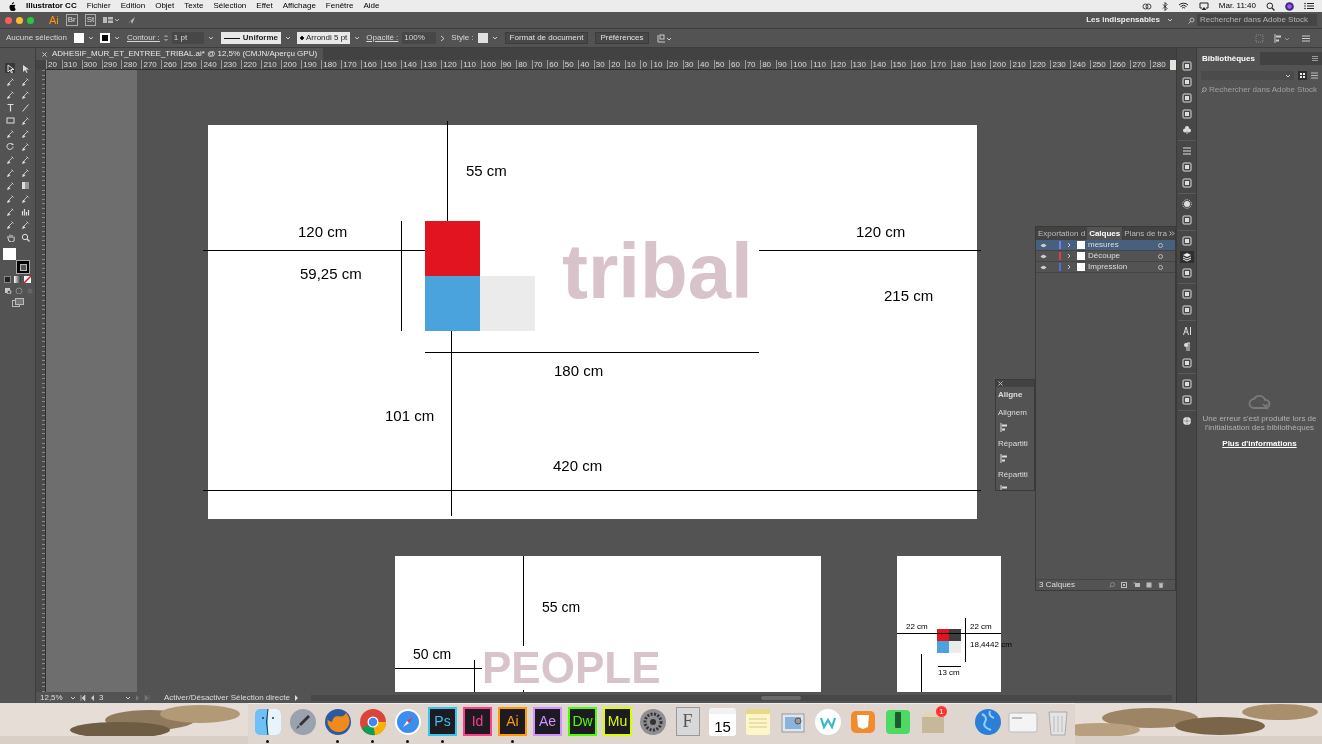 This screenshot has height=744, width=1322. Describe the element at coordinates (299, 6) in the screenshot. I see `menu-item: Affichage` at that location.